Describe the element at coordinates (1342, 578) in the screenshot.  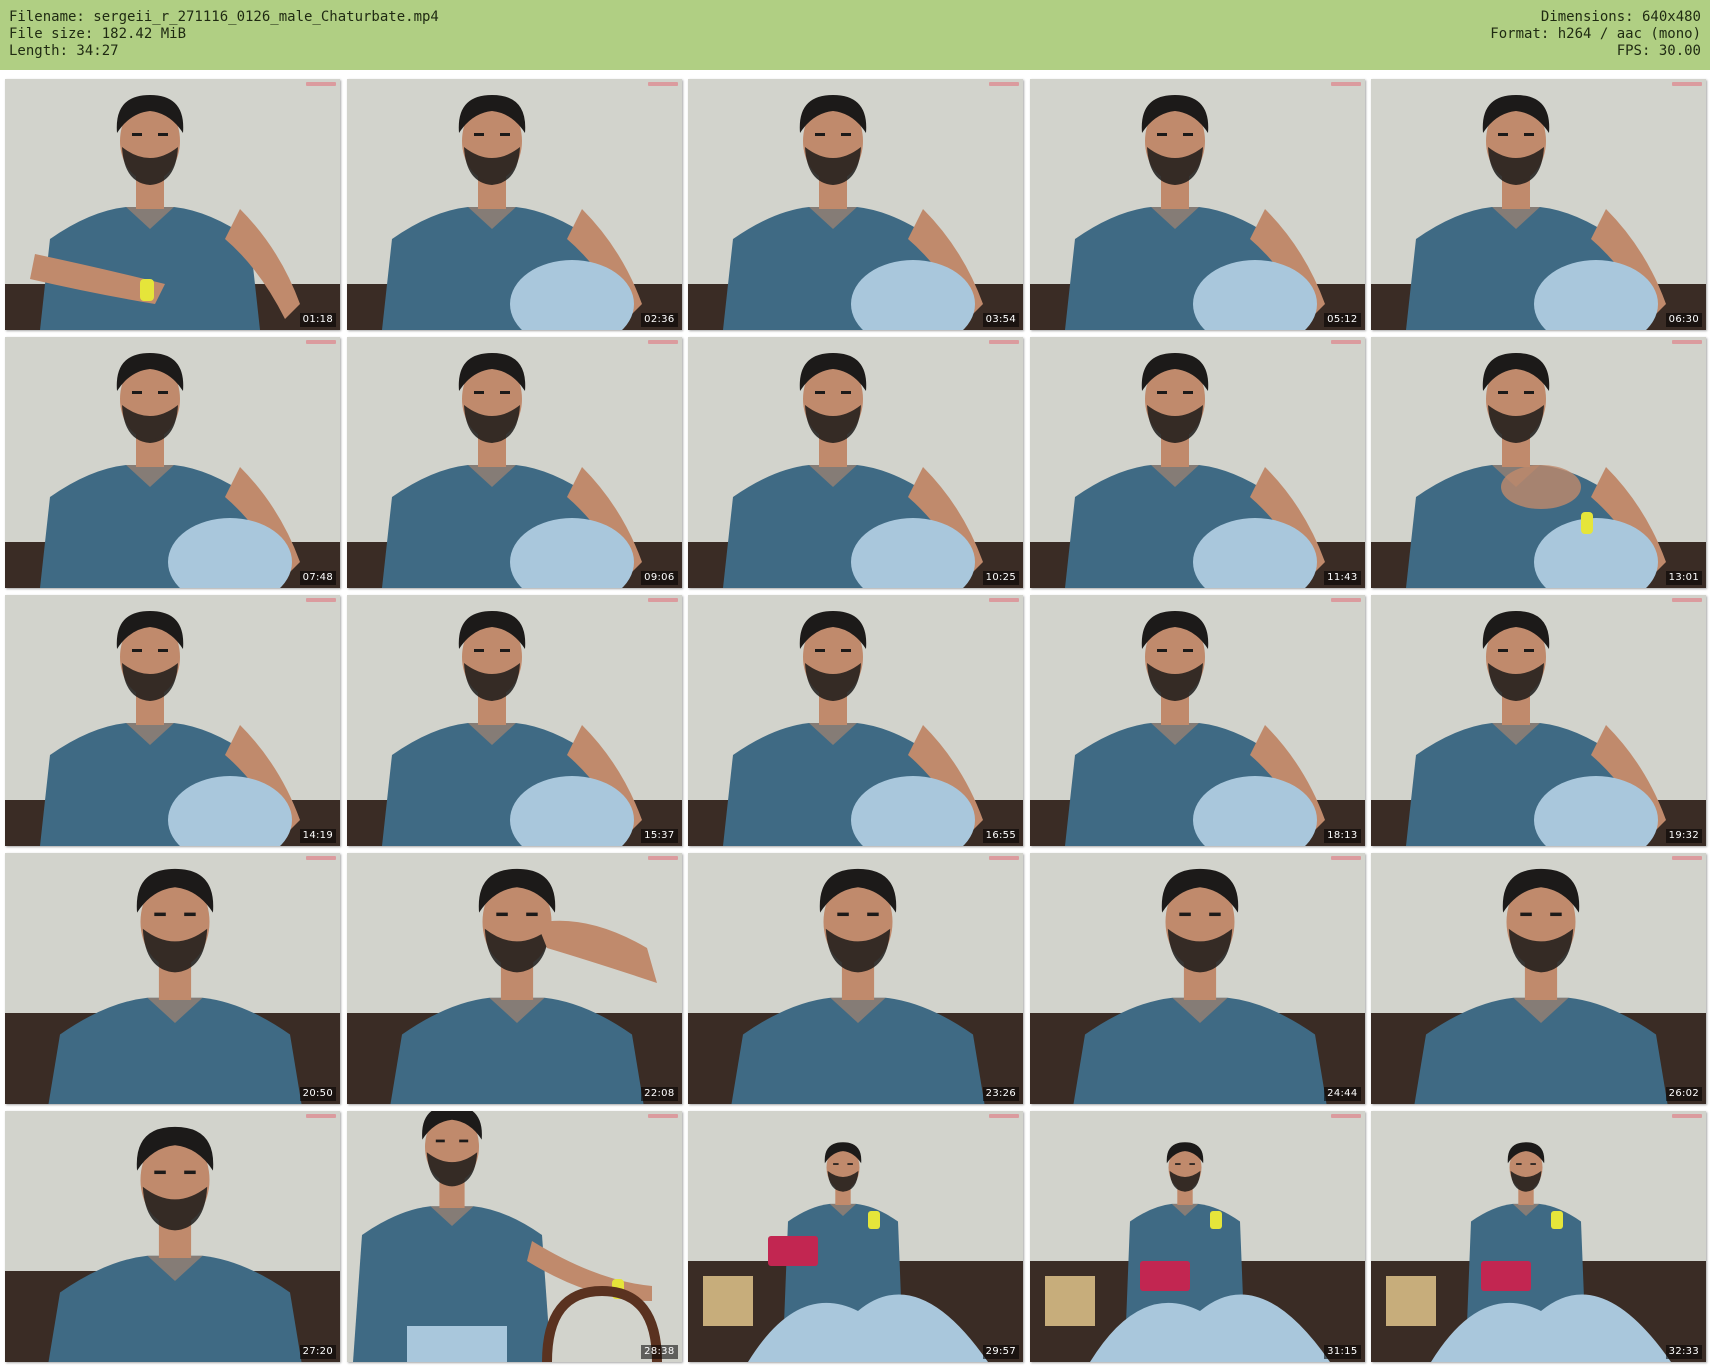
I see `timestamp-label: 11:43` at that location.